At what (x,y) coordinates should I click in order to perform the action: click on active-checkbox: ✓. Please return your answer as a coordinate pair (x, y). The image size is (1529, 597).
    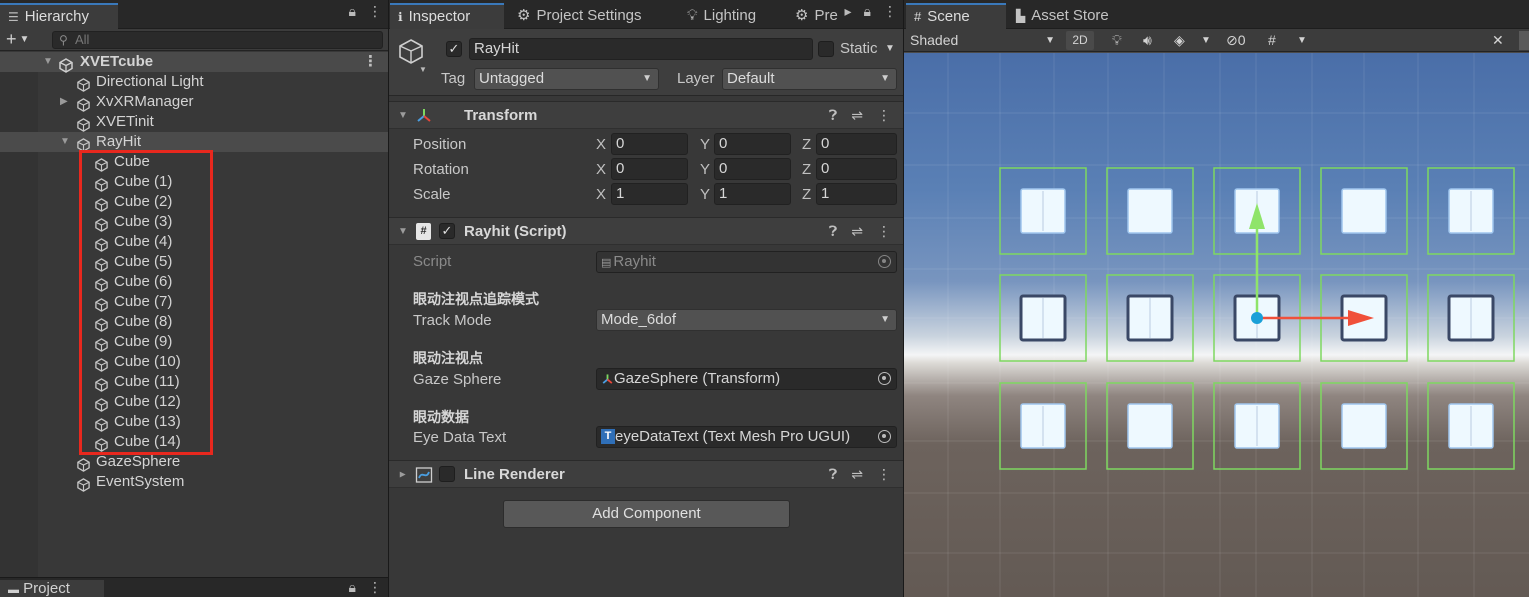
    Looking at the image, I should click on (454, 49).